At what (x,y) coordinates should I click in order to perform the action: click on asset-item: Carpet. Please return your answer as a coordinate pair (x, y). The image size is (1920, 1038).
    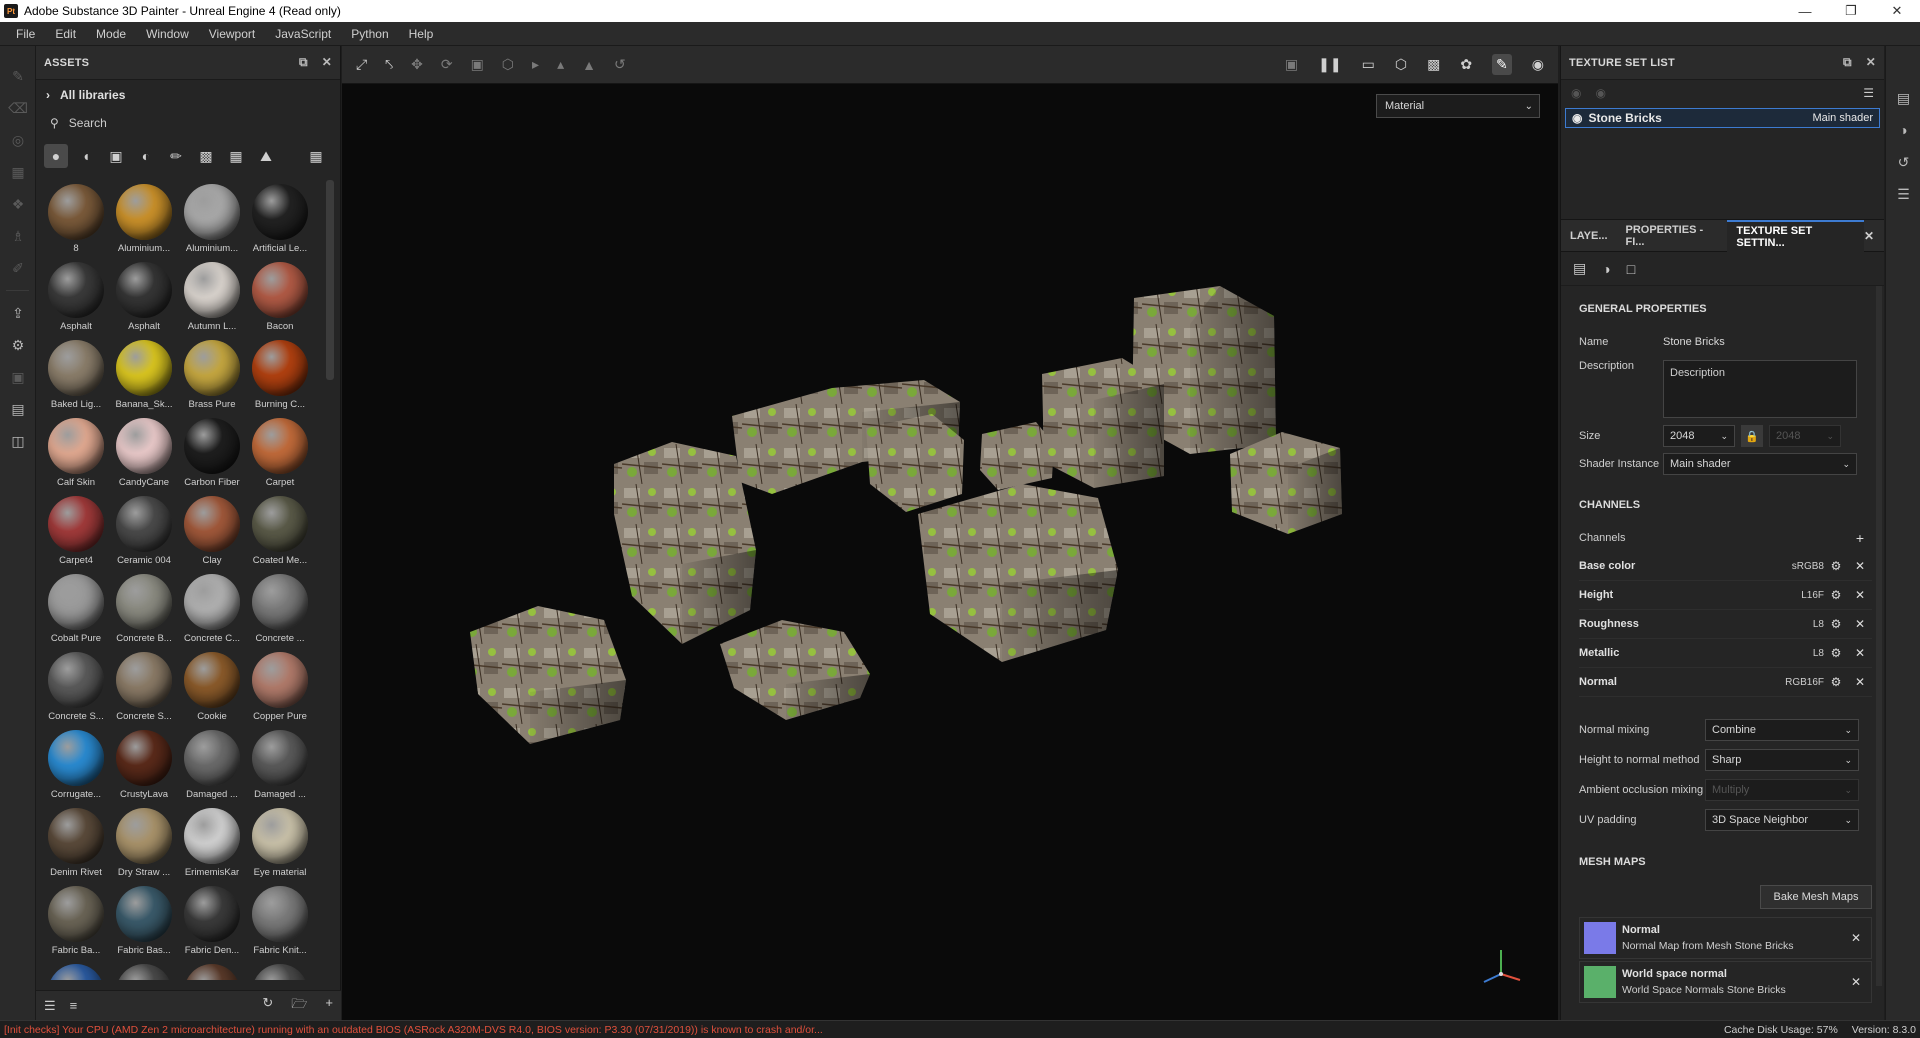
    Looking at the image, I should click on (280, 453).